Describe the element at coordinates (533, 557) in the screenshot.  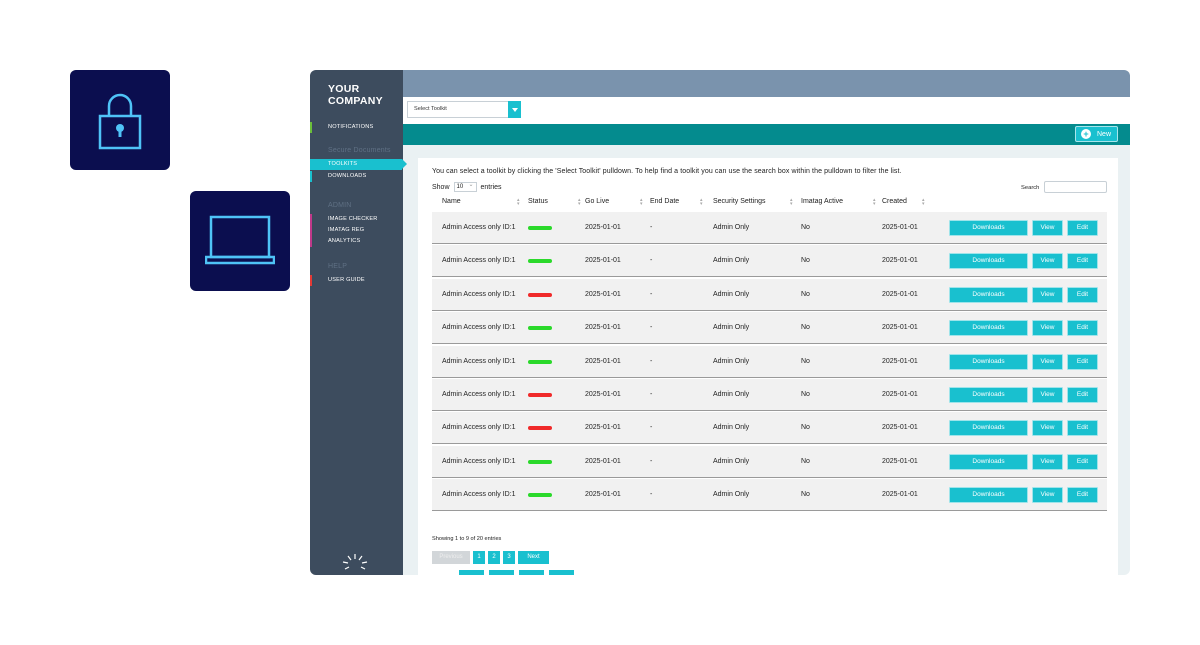
I see `next-button: Next` at that location.